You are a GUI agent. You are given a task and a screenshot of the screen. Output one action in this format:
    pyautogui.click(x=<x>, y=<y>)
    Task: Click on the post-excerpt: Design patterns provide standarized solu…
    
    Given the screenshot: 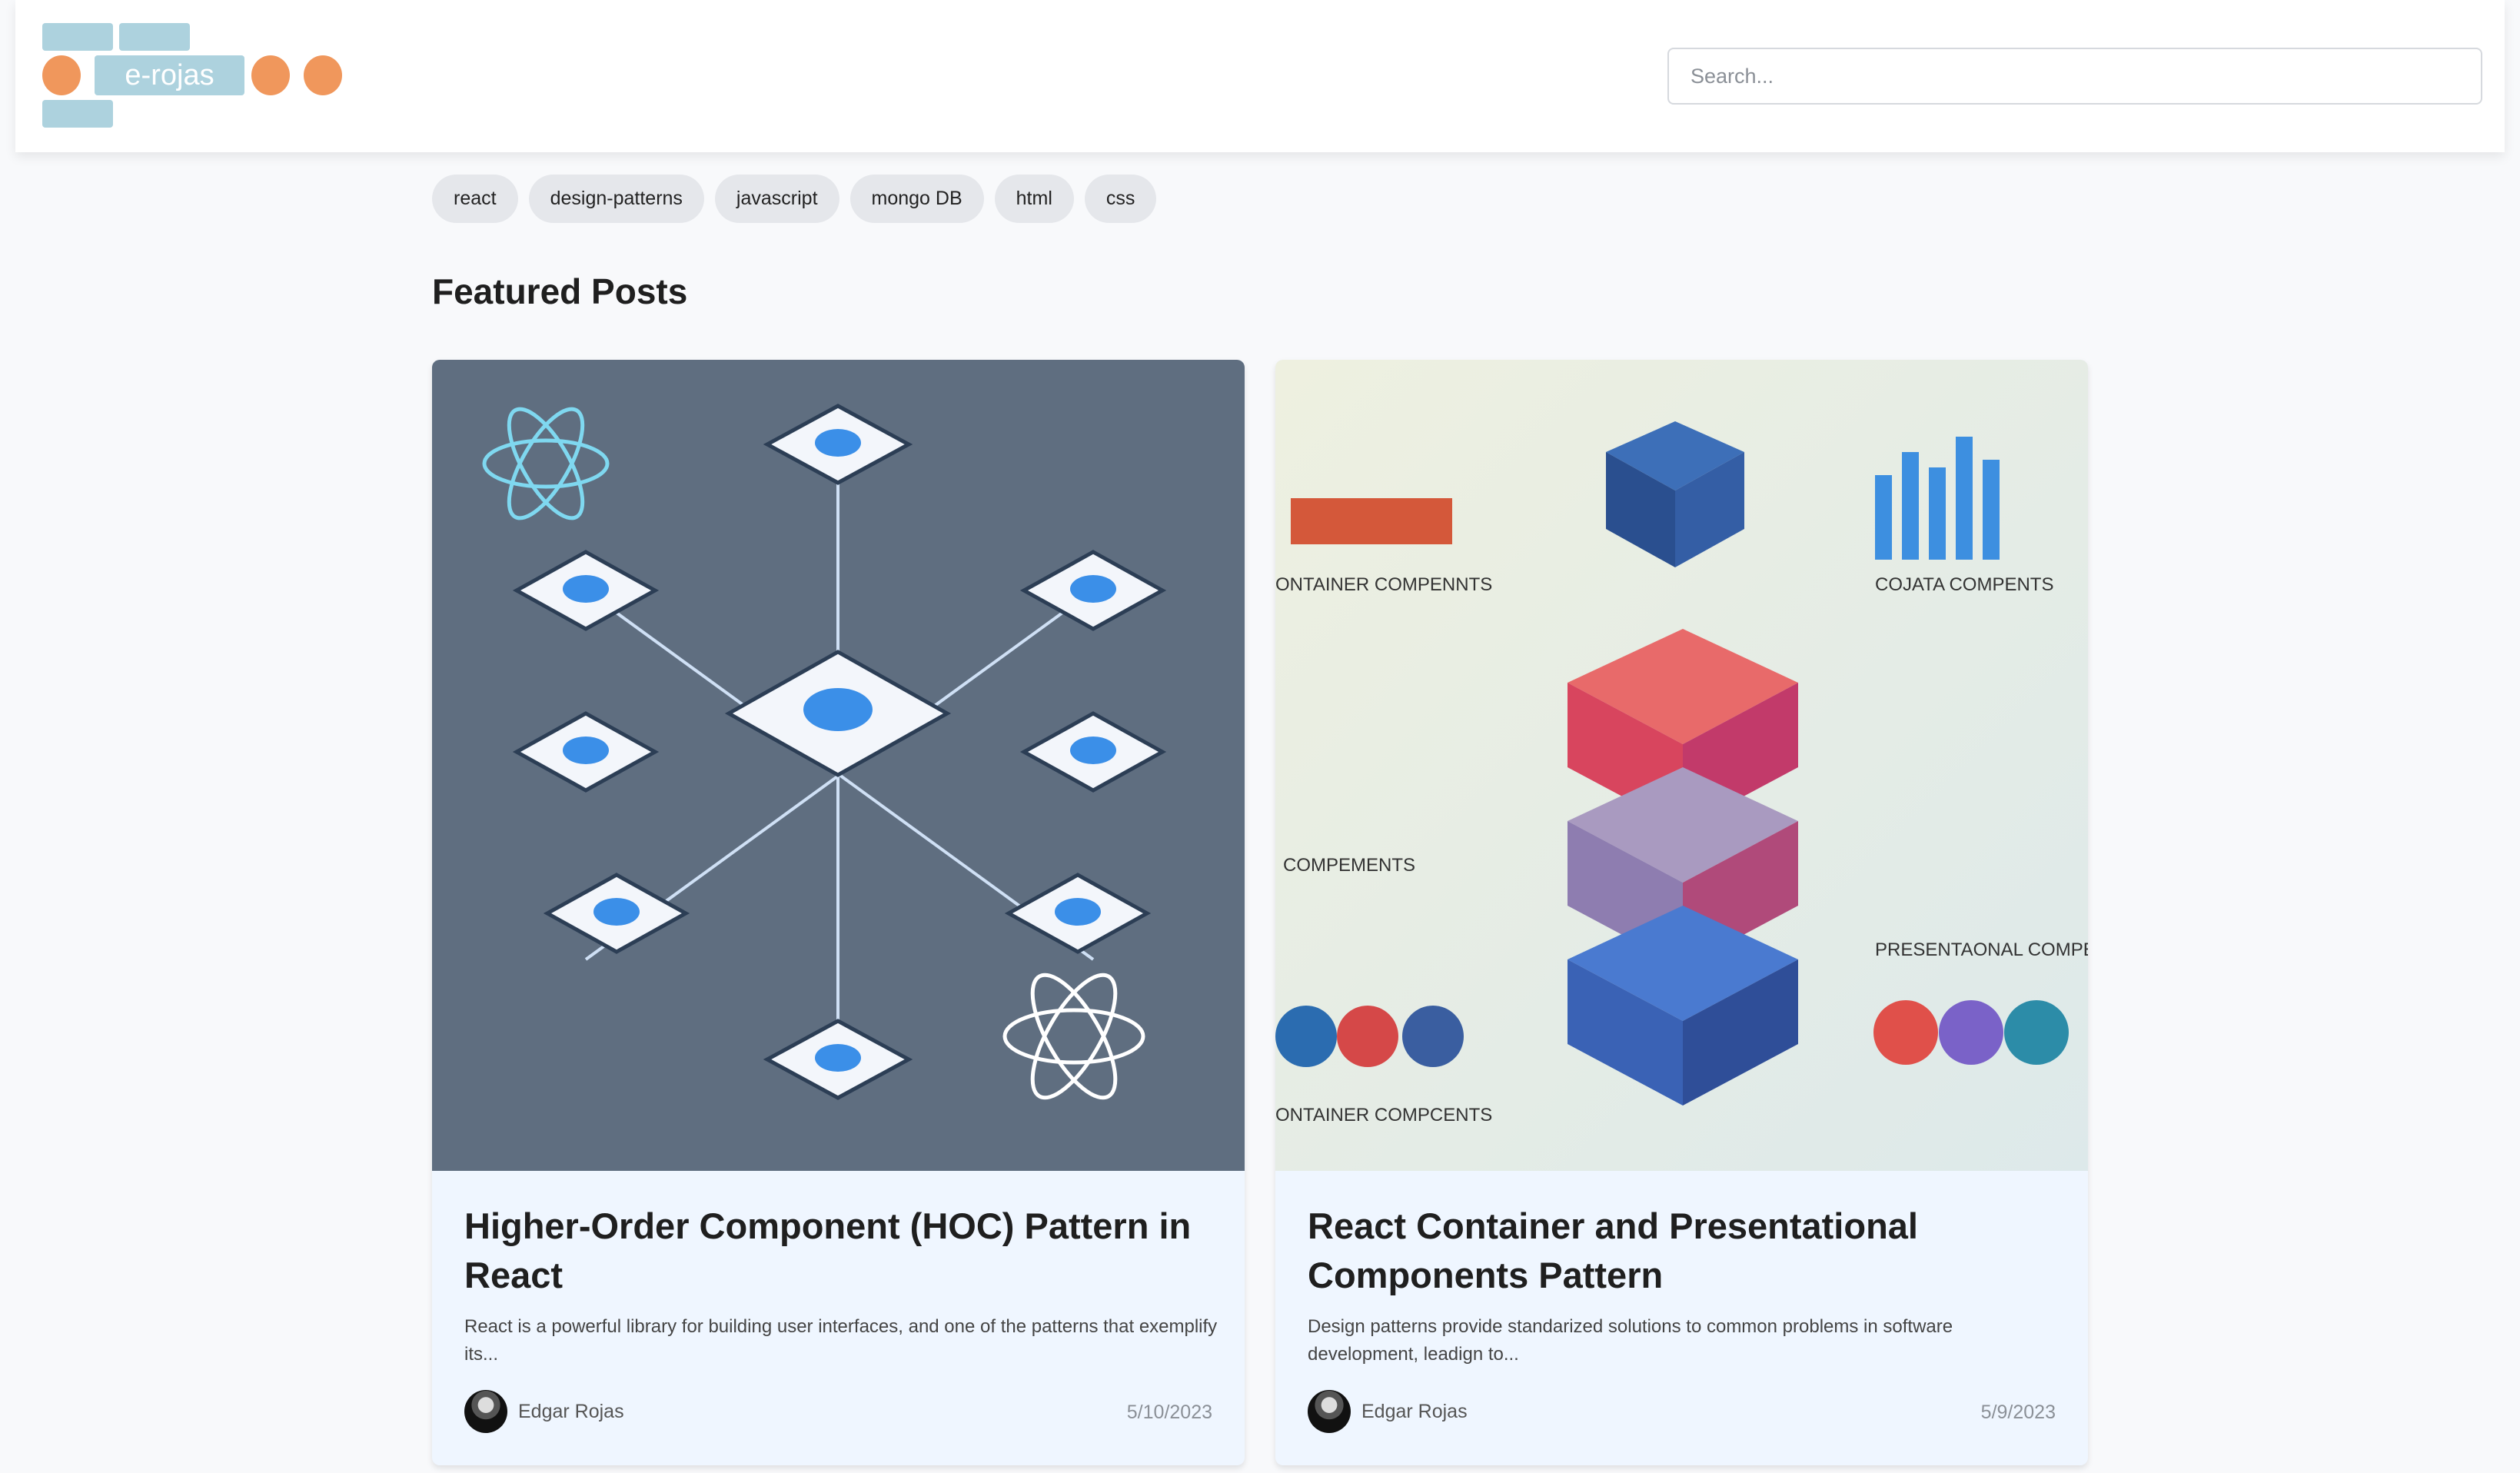 What is the action you would take?
    pyautogui.click(x=1630, y=1340)
    